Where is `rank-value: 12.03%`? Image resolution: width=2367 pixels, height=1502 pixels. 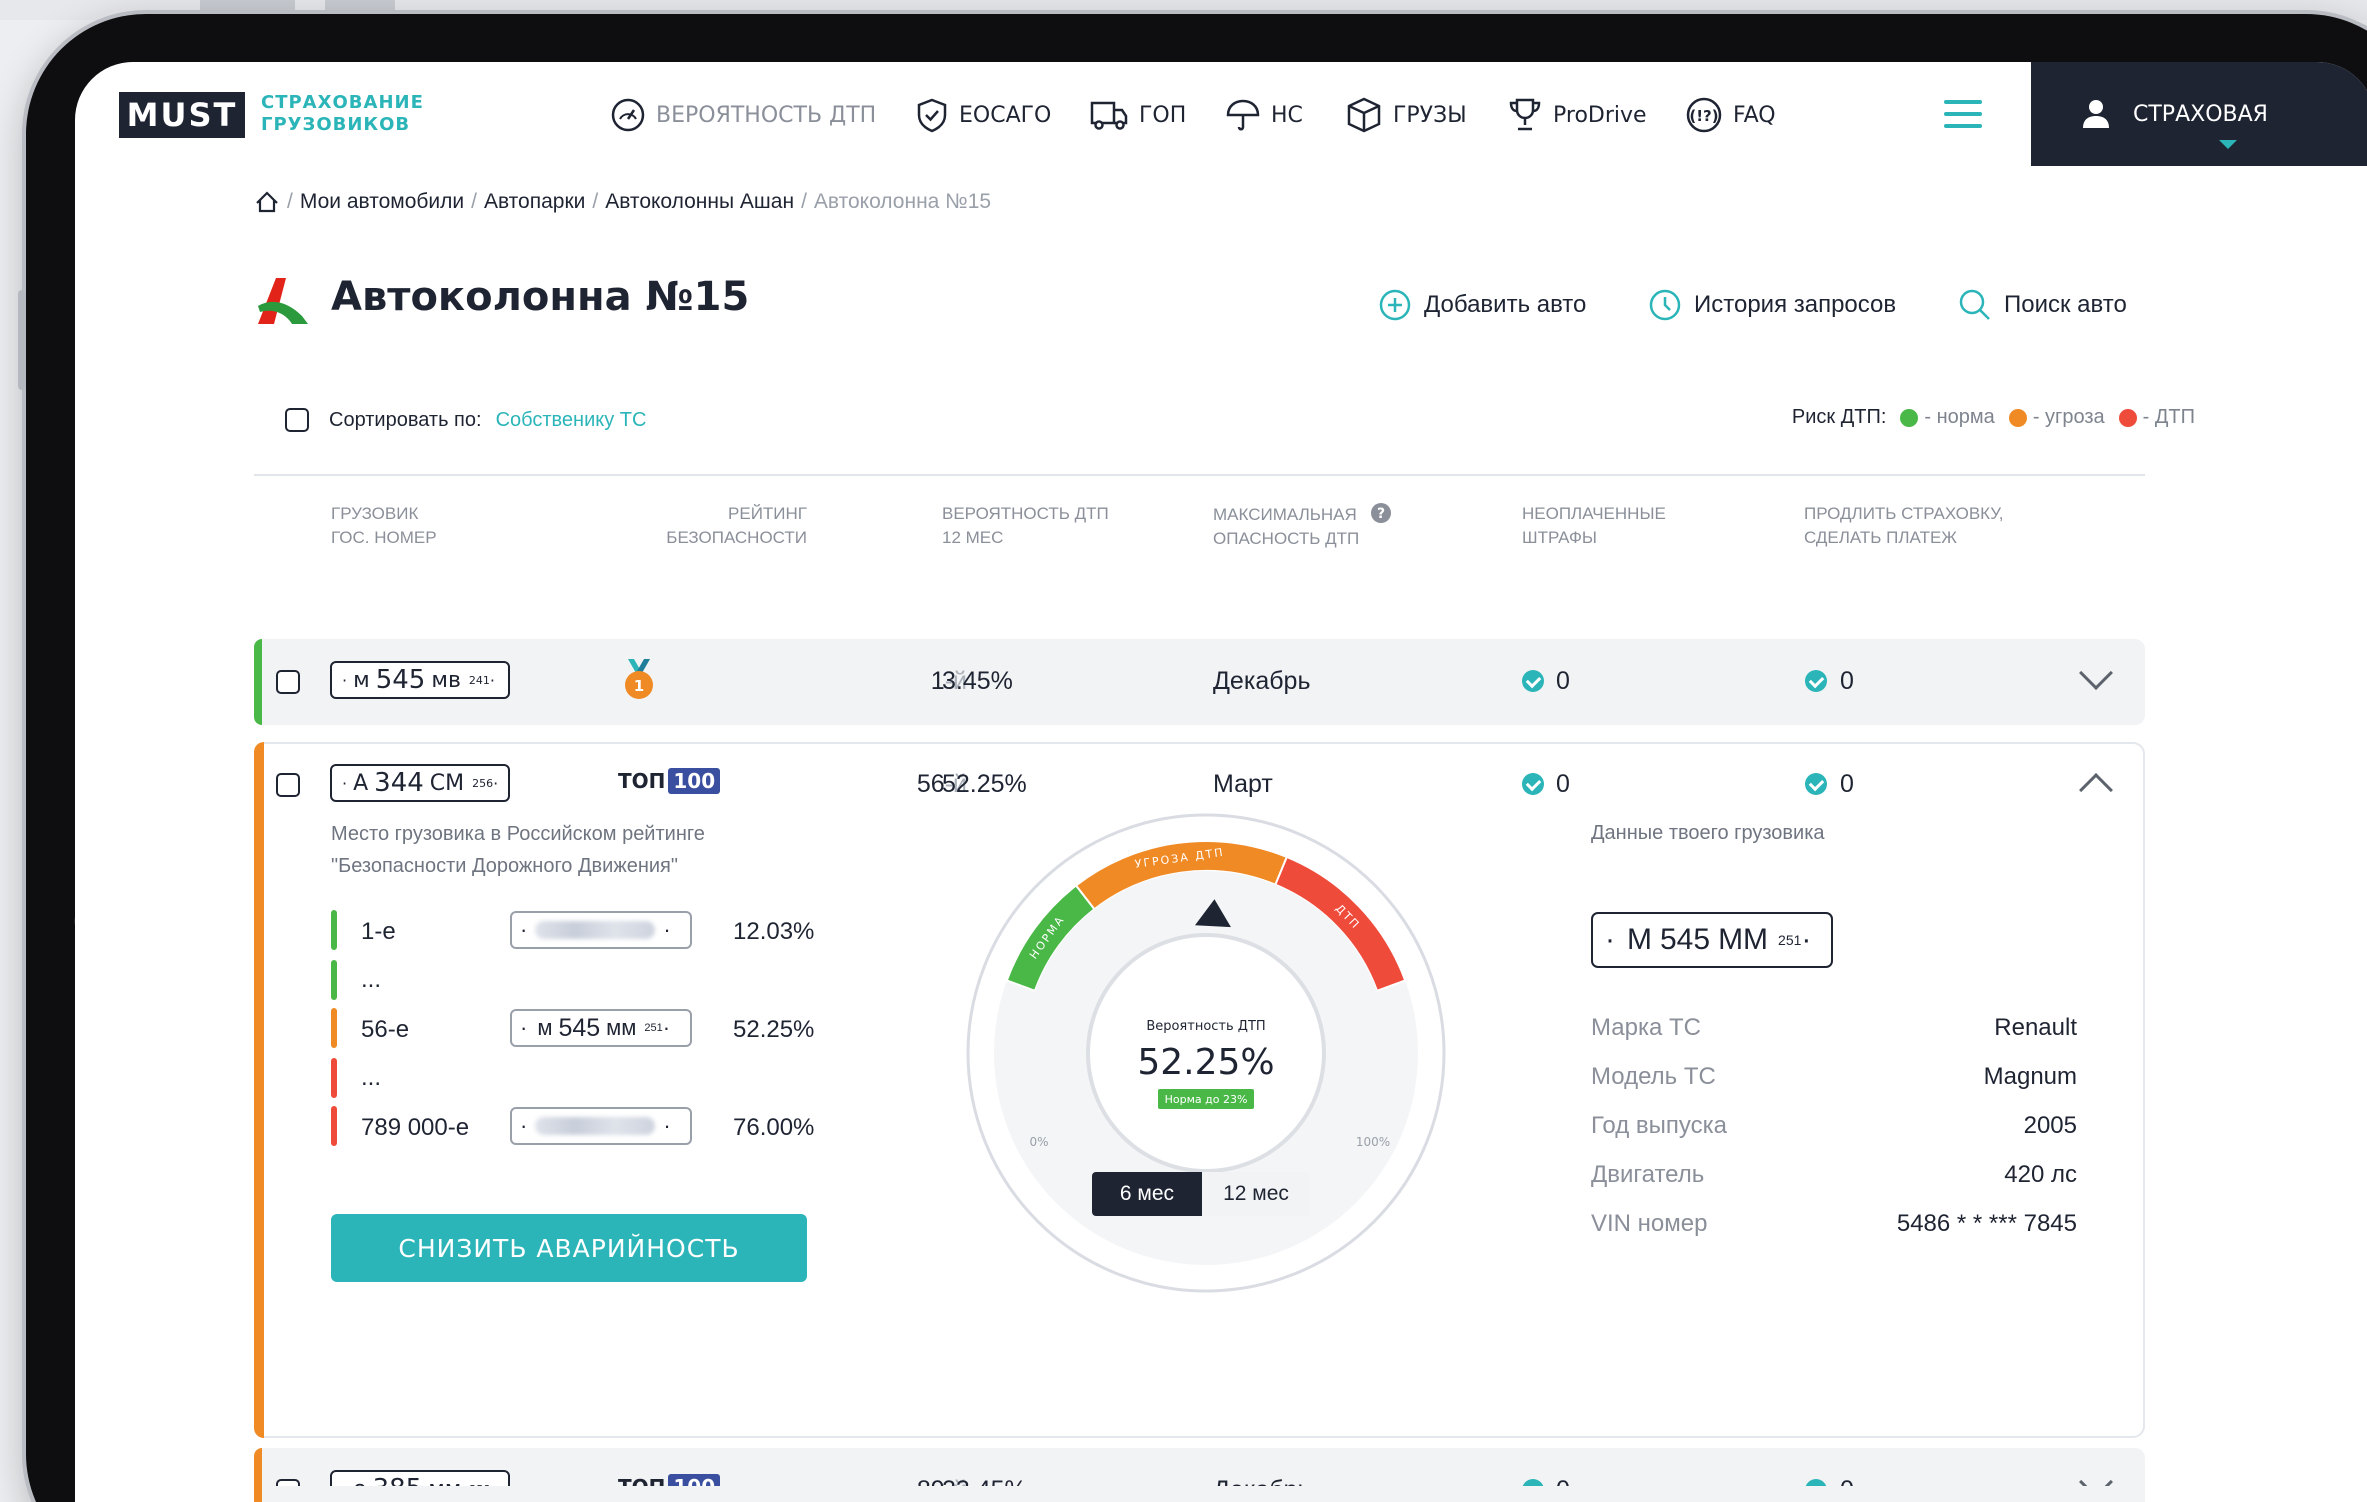 rank-value: 12.03% is located at coordinates (774, 931).